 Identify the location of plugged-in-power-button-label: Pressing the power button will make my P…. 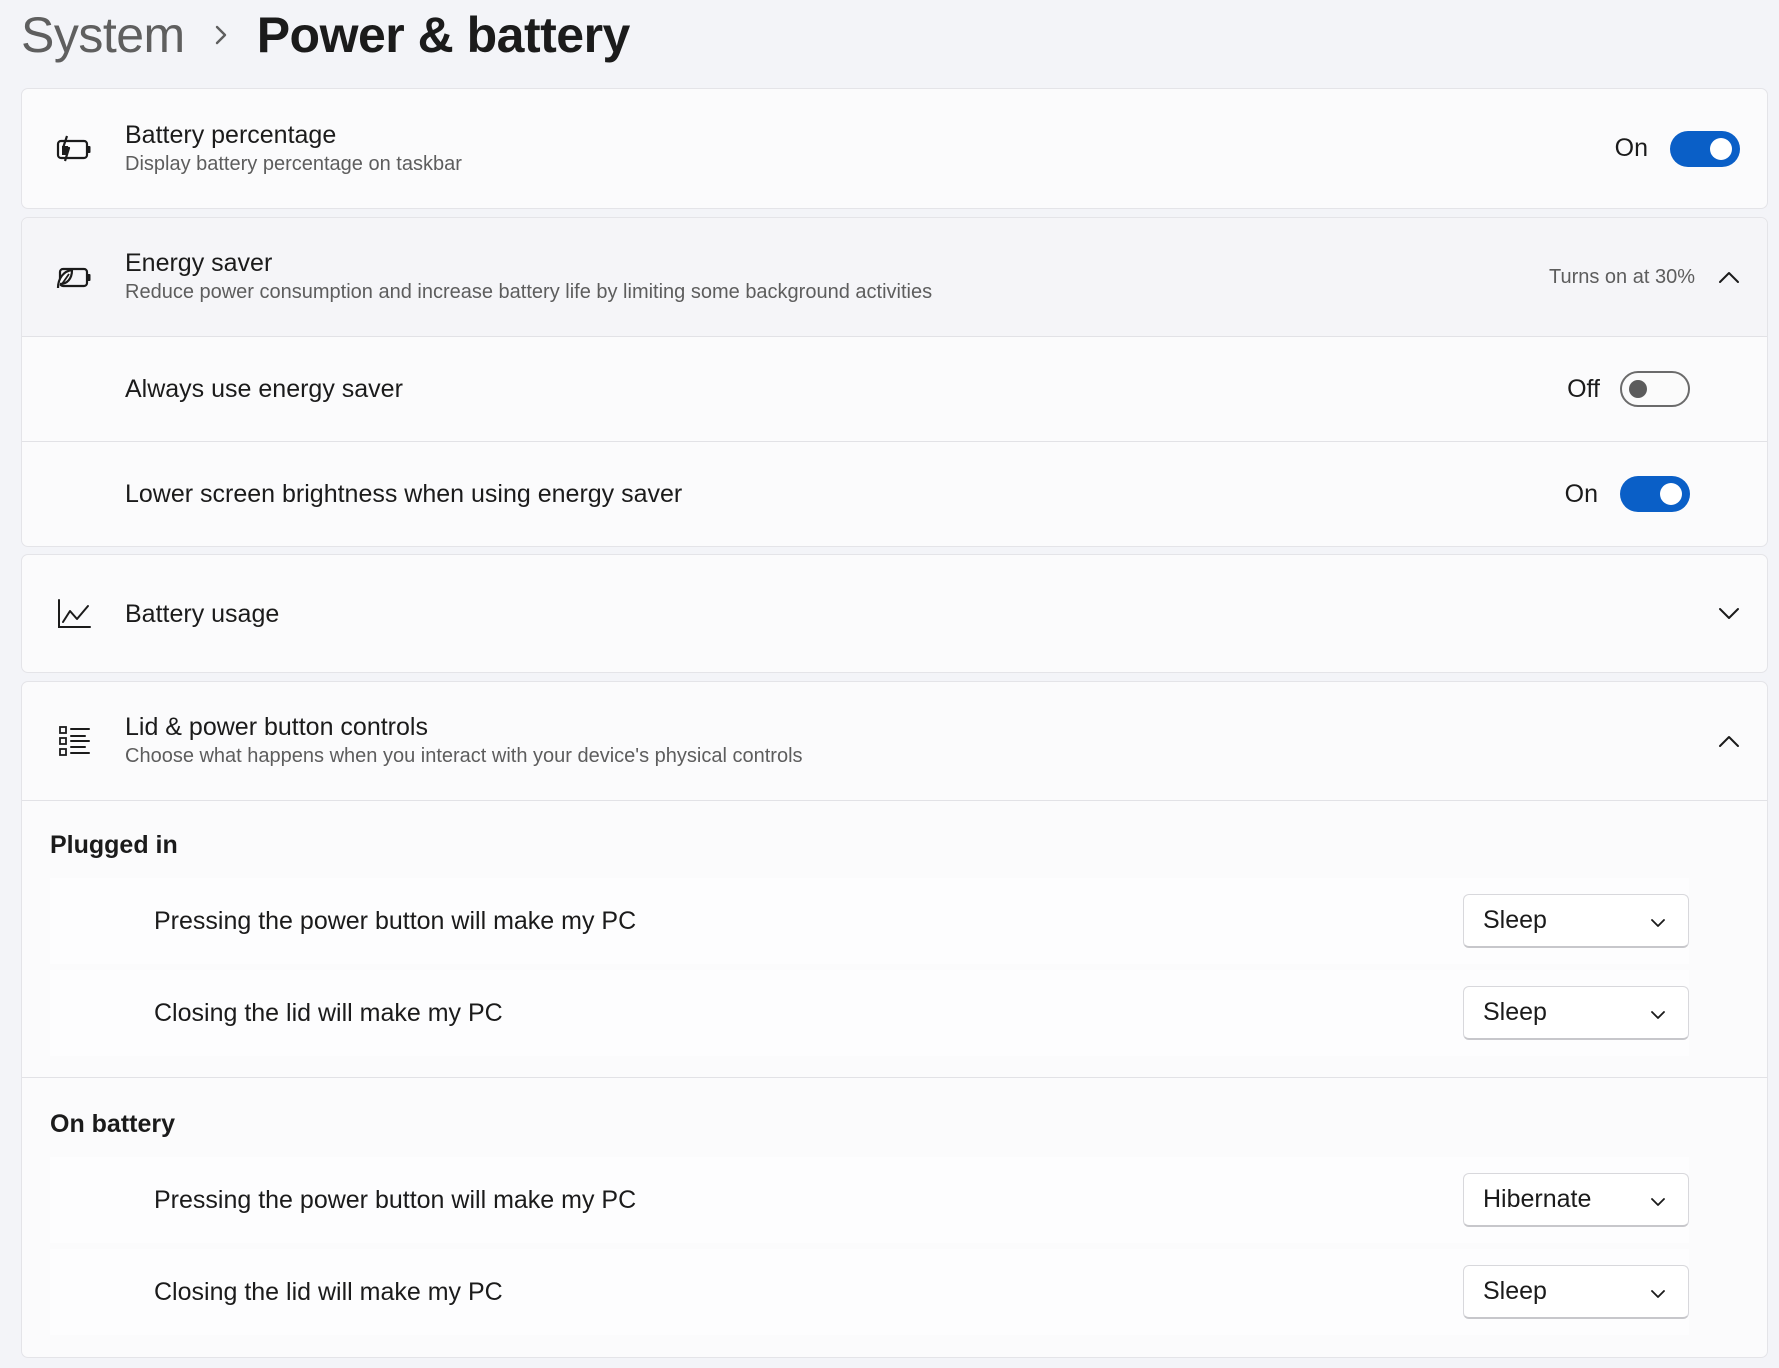
(395, 921).